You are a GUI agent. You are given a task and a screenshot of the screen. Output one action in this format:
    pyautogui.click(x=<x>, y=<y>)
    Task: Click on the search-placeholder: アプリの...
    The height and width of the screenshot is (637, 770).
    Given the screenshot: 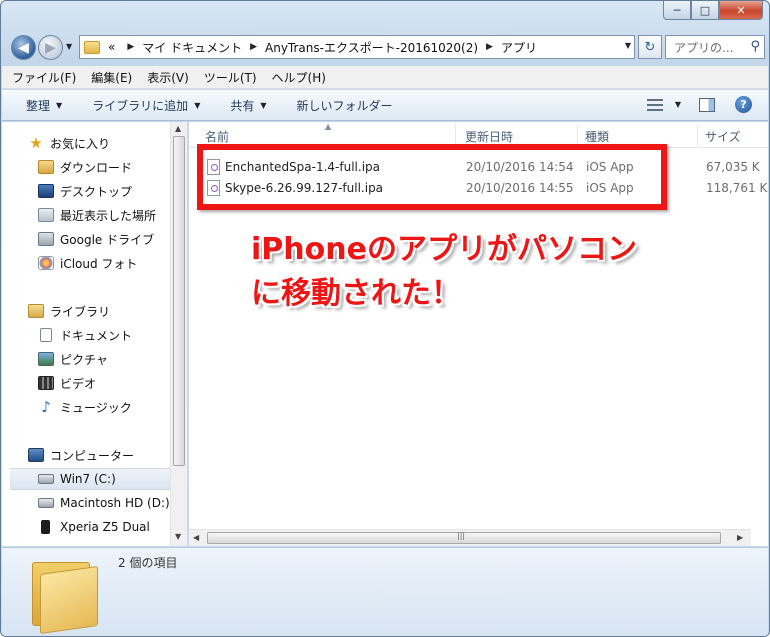 What is the action you would take?
    pyautogui.click(x=704, y=47)
    